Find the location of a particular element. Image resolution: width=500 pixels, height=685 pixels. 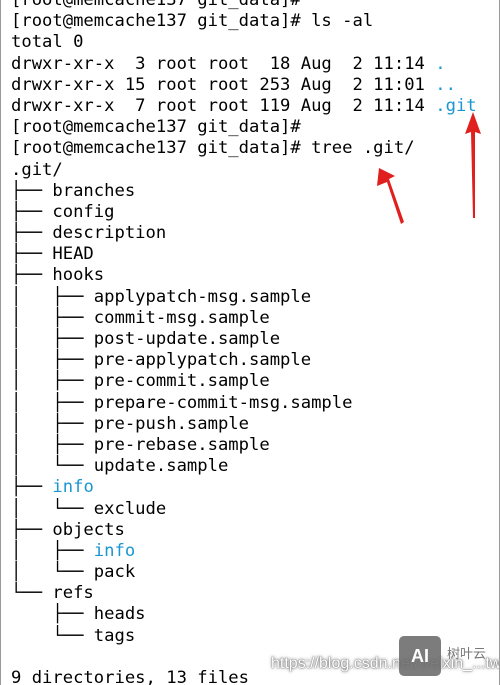

watermark-logo: AI is located at coordinates (420, 656).